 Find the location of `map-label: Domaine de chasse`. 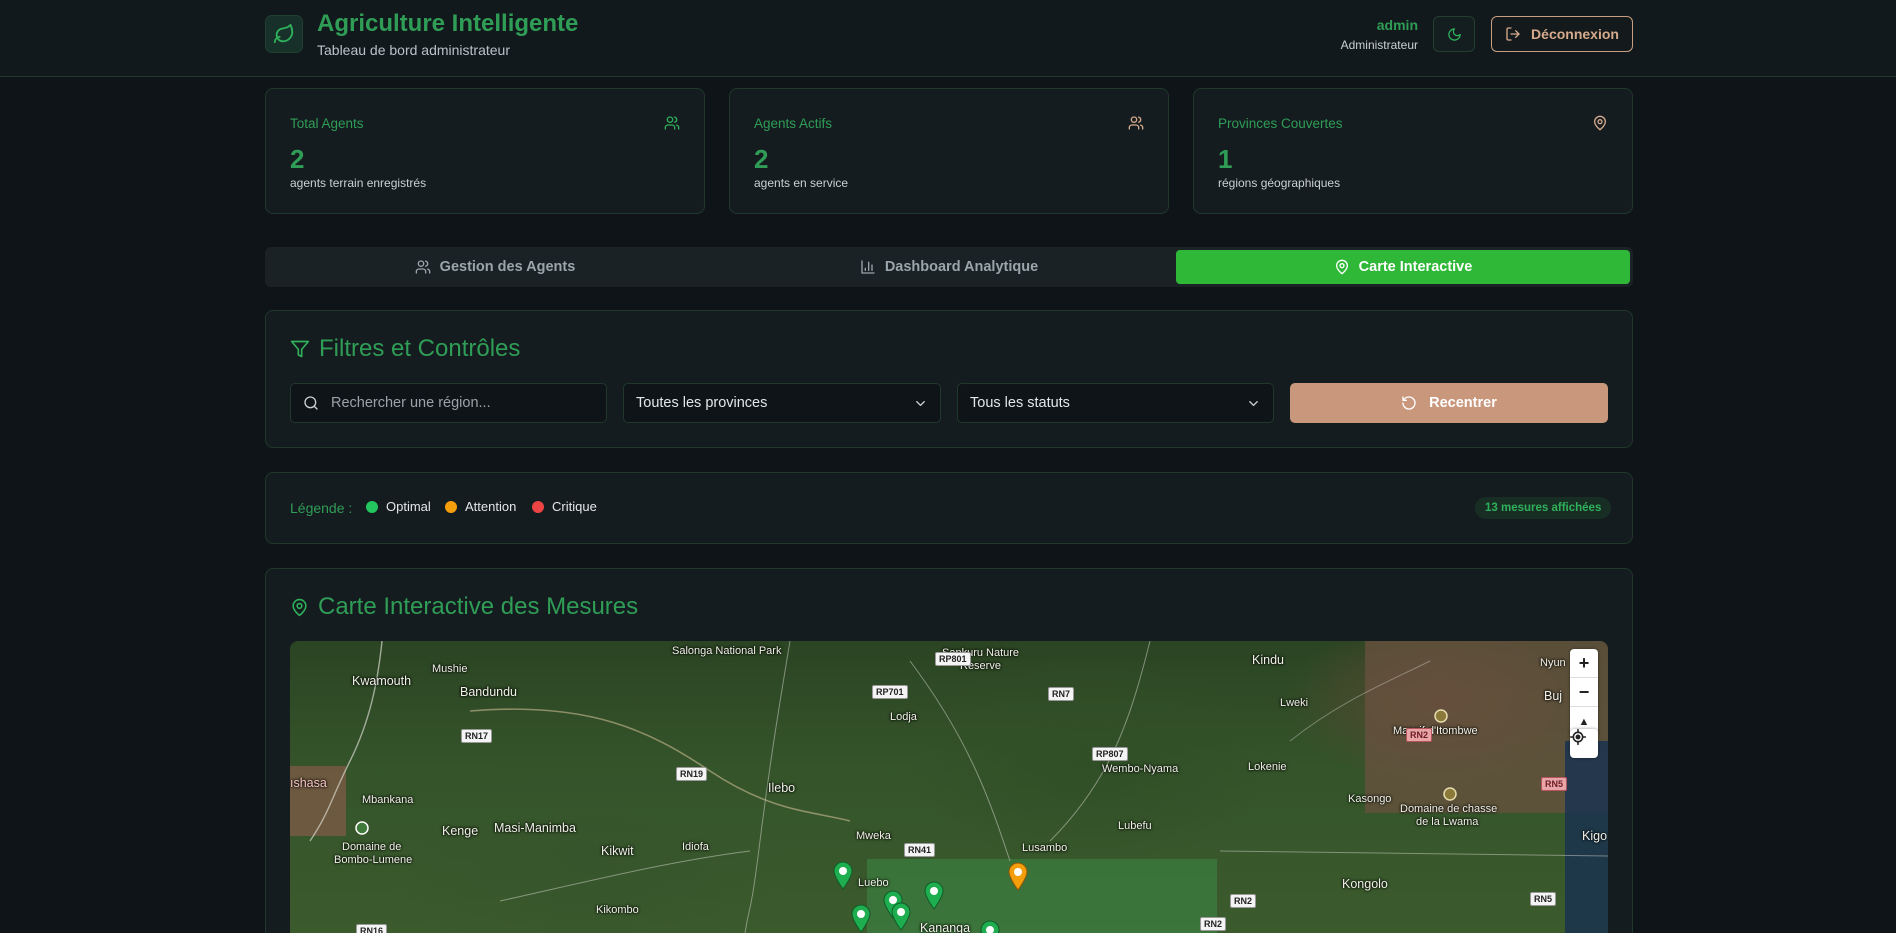

map-label: Domaine de chasse is located at coordinates (1449, 809).